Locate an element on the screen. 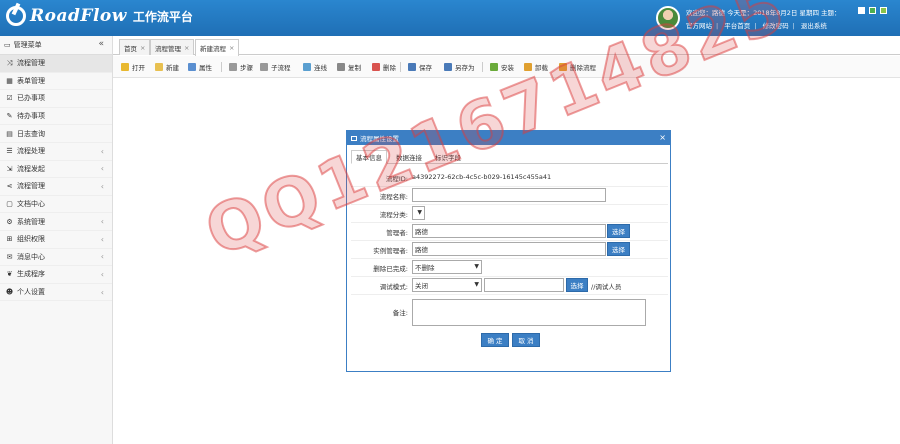 The width and height of the screenshot is (900, 444). tab-new-flow: 新建流程 × is located at coordinates (217, 47).